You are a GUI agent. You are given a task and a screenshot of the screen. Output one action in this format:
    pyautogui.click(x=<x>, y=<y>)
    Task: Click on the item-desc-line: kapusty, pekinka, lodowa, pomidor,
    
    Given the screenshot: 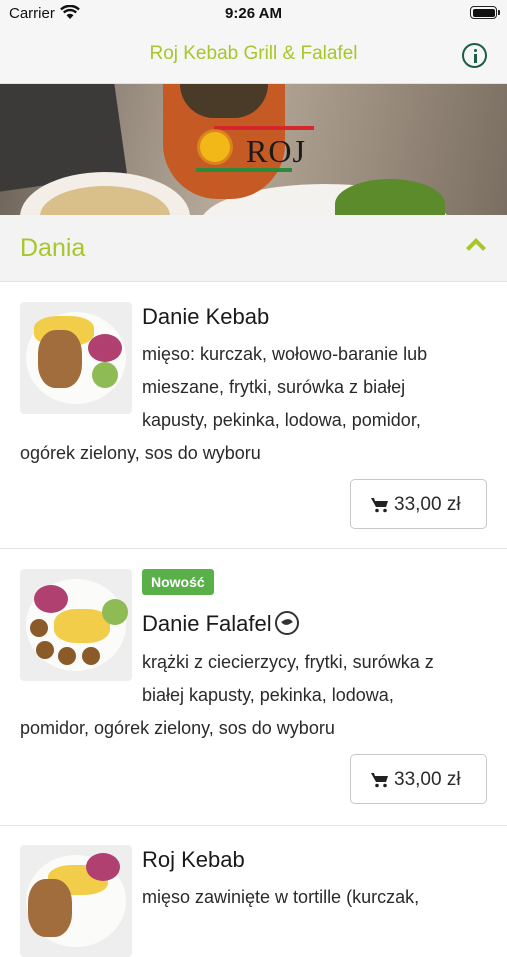 What is the action you would take?
    pyautogui.click(x=281, y=420)
    